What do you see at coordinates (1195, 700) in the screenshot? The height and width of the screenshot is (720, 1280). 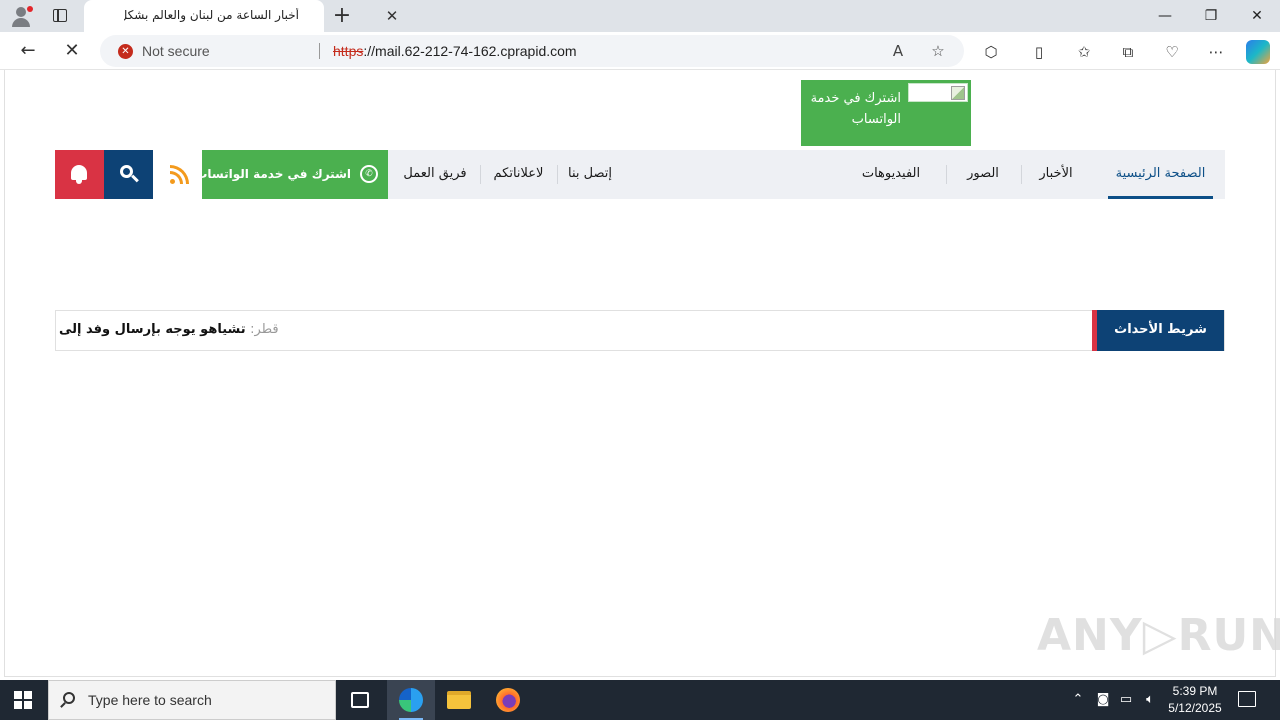 I see `taskbar-clock: 5:39 PM 5/12/2025` at bounding box center [1195, 700].